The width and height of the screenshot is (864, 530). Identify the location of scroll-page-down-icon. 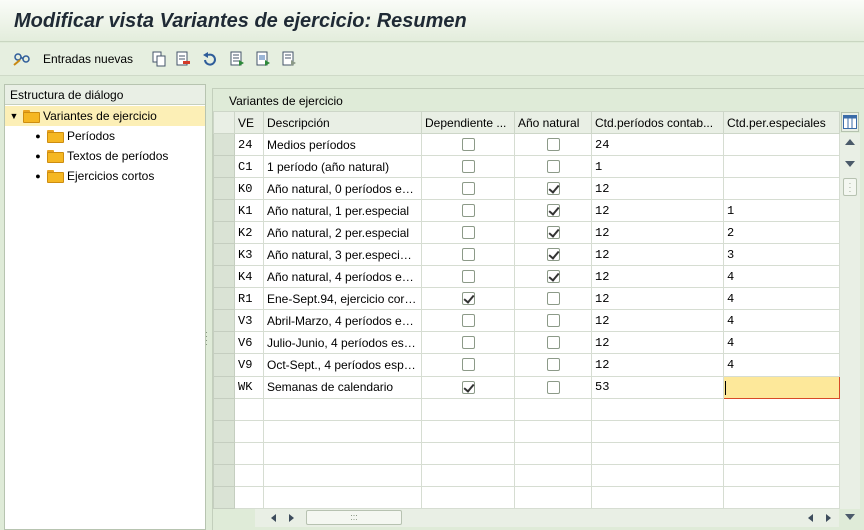
(850, 517).